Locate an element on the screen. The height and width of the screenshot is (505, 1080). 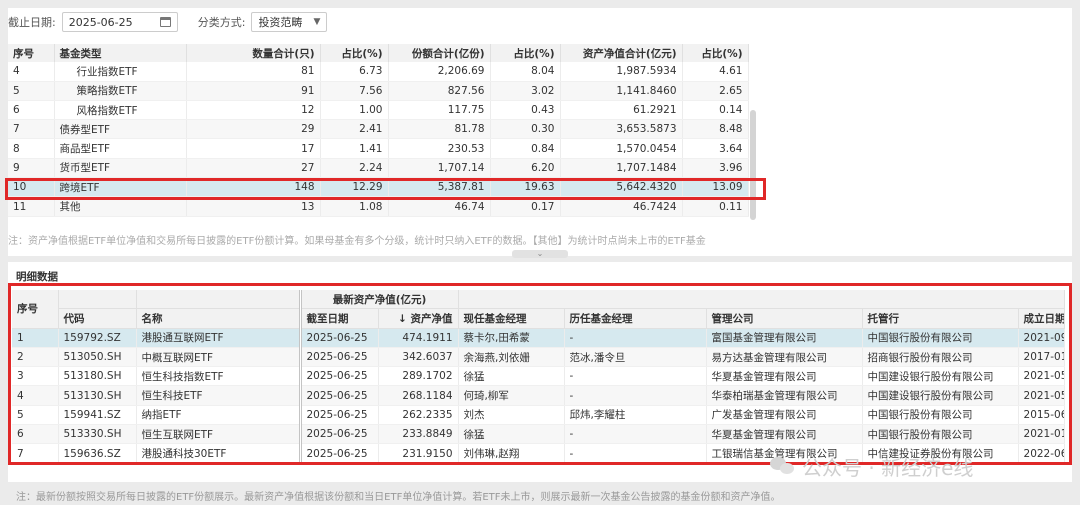
table-cell: 0.30 is located at coordinates (525, 129).